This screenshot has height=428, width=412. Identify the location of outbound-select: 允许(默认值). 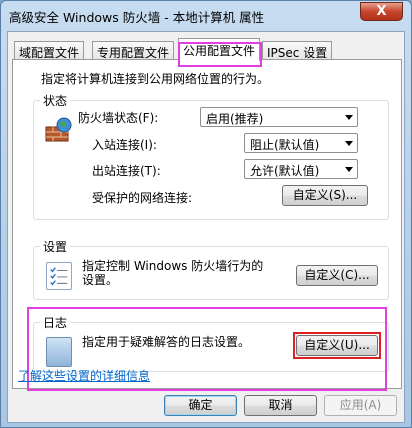
(301, 169).